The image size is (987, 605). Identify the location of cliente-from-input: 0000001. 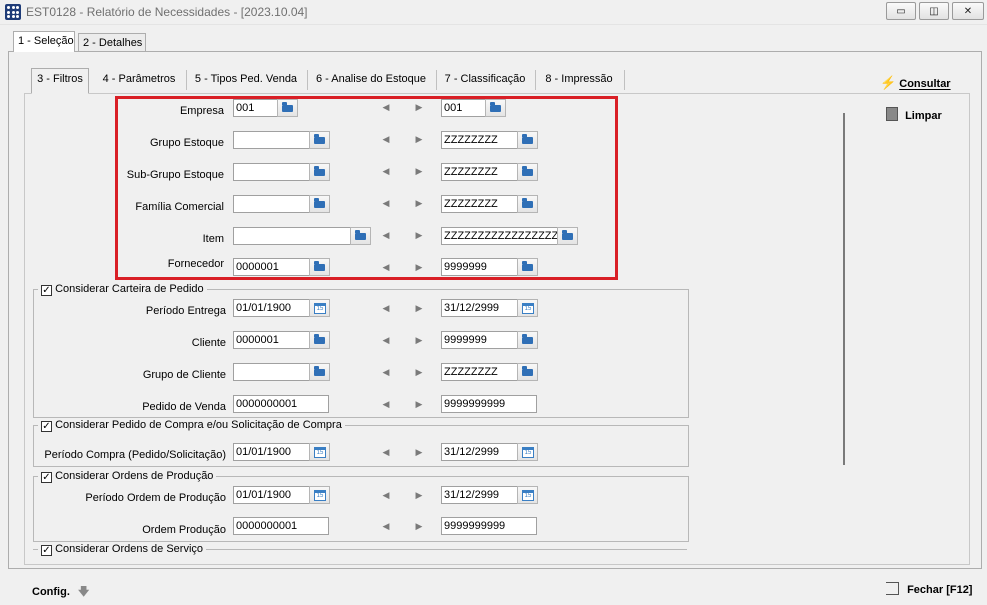
(272, 340).